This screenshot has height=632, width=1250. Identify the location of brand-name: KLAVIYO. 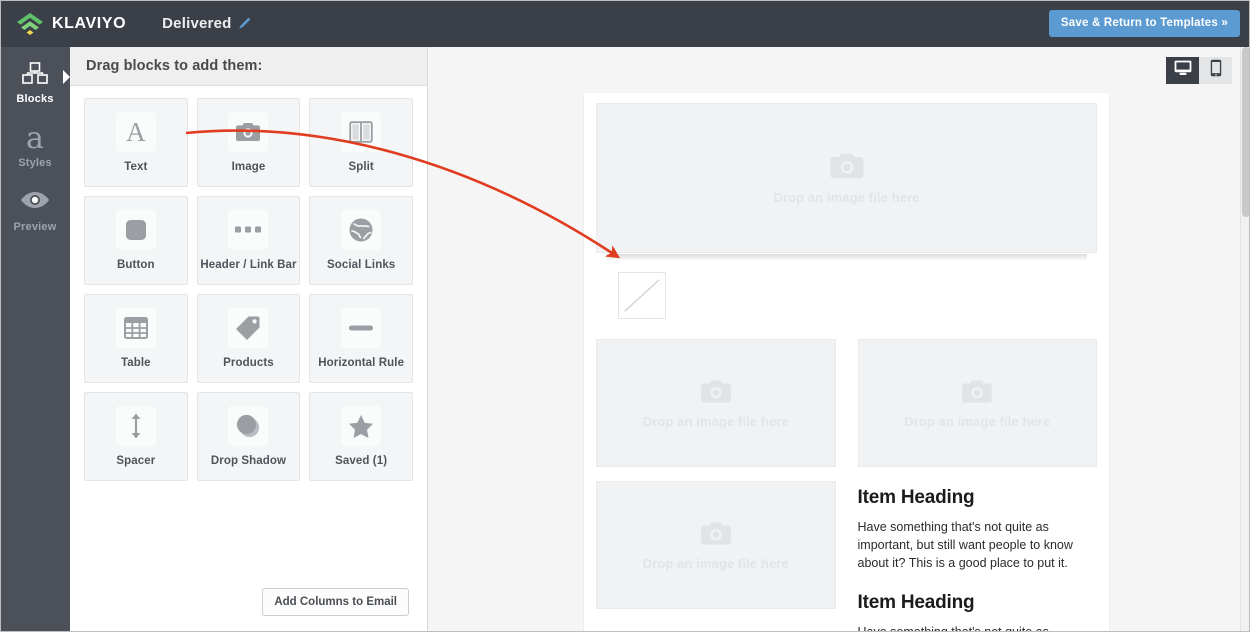
(89, 23).